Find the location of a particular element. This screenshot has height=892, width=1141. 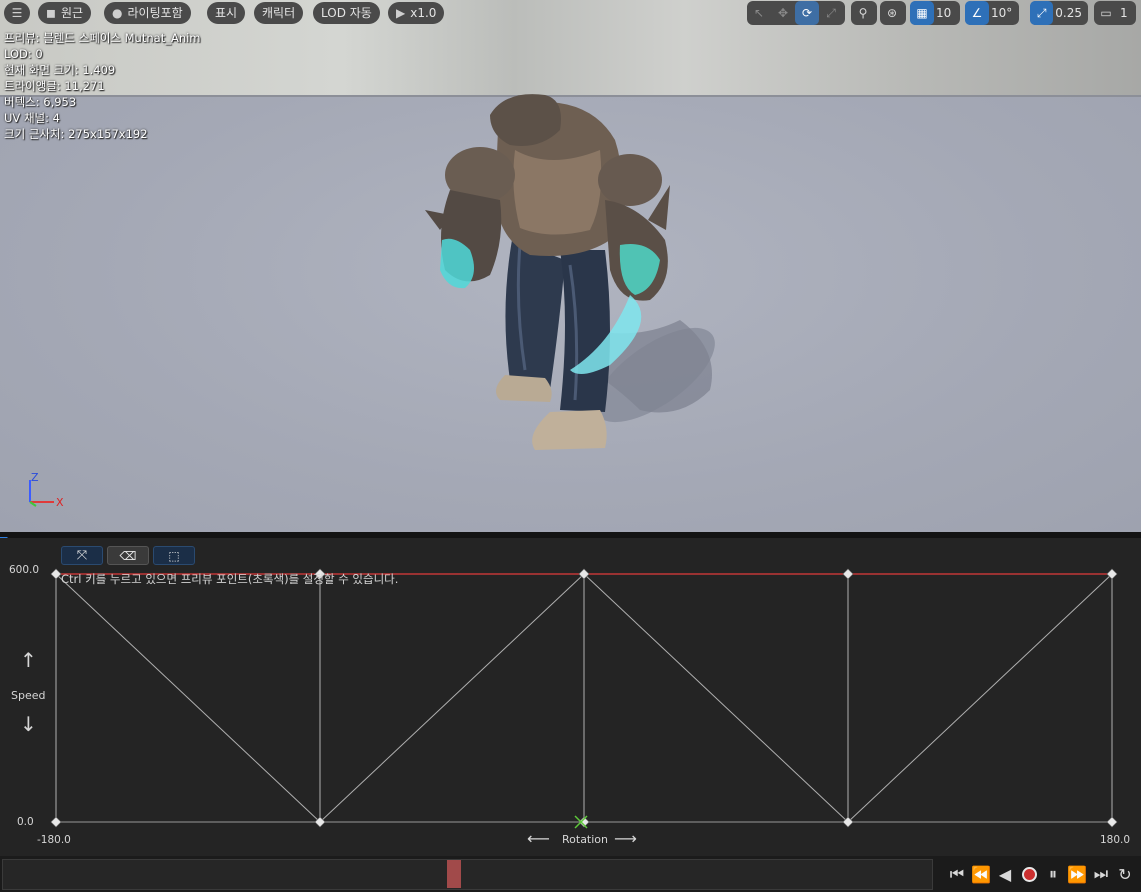

tag-icon: ⌫ is located at coordinates (128, 555).